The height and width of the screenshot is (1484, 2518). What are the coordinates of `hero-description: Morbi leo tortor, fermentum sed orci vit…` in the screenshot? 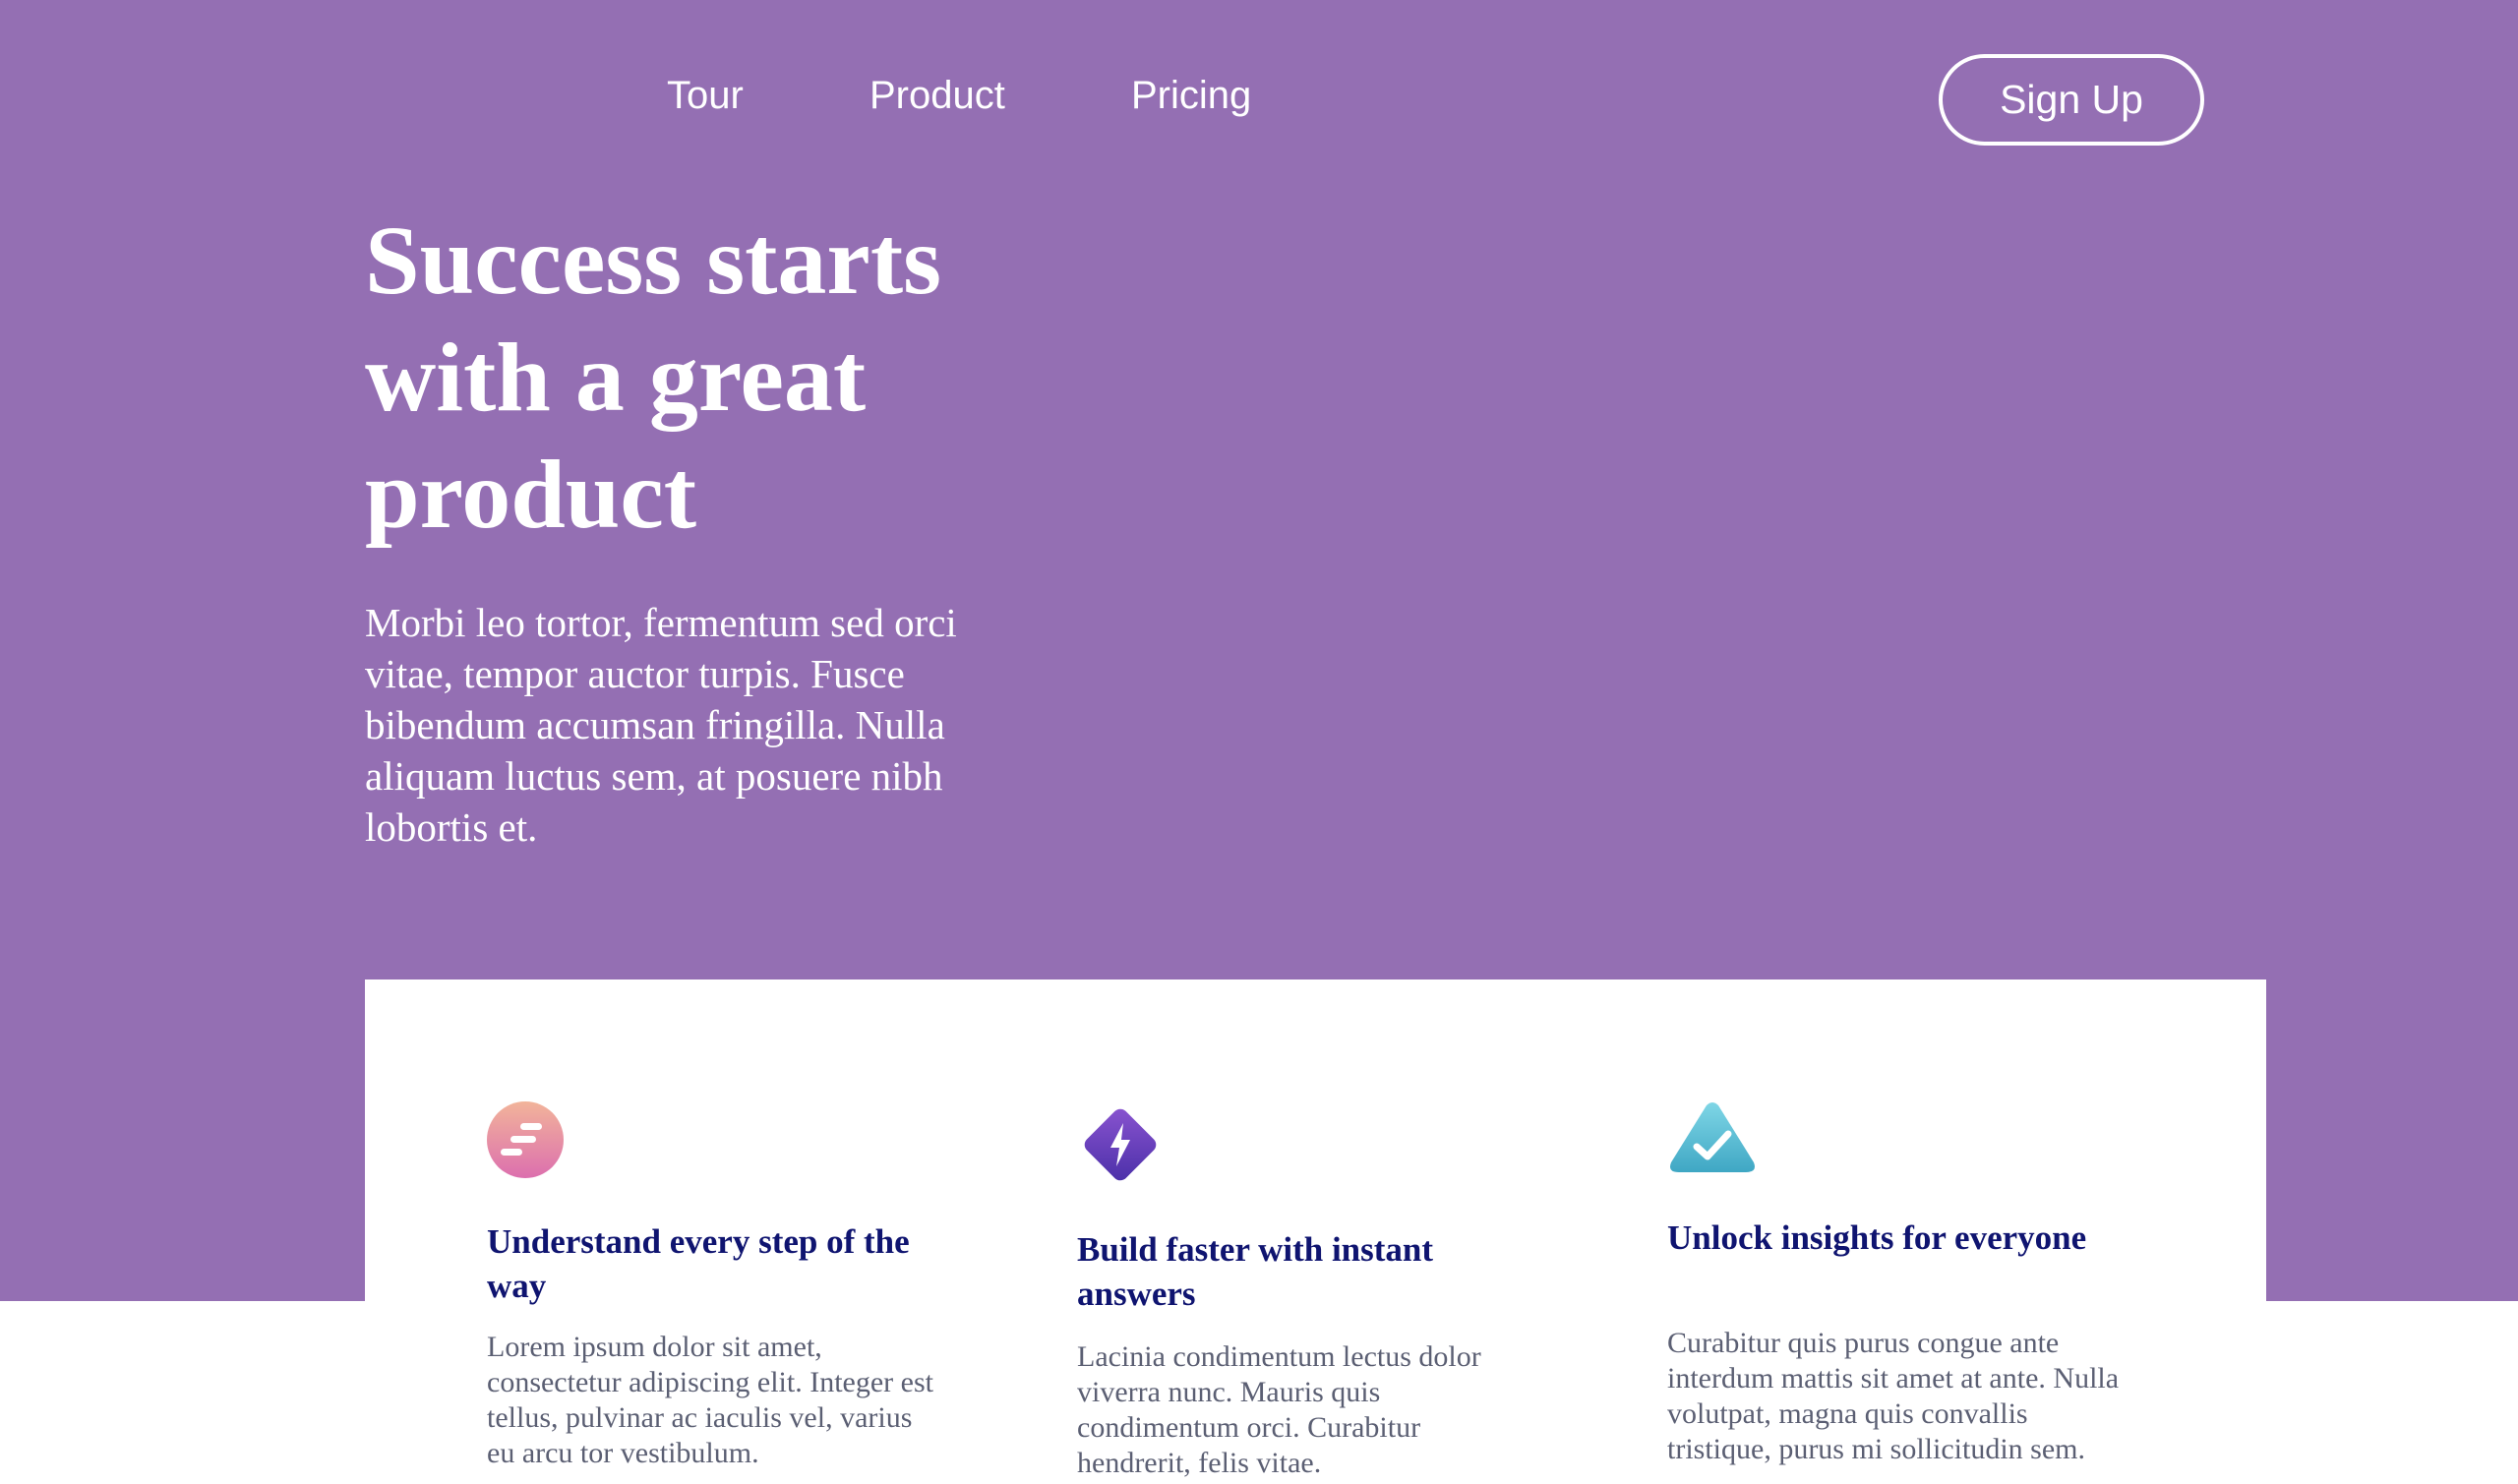 It's located at (661, 725).